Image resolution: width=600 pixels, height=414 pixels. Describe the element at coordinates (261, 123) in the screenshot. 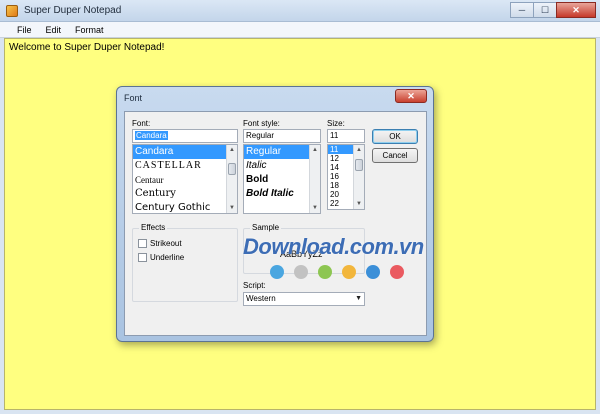

I see `font-style-label: Font style:` at that location.